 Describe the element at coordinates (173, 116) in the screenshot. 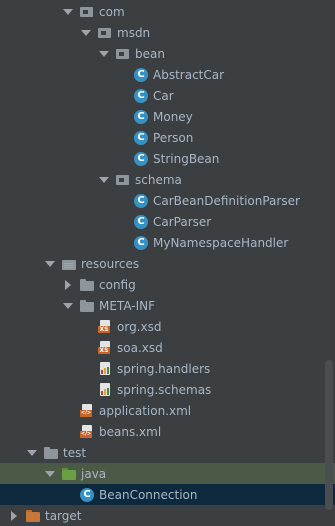

I see `node-label: Money` at that location.